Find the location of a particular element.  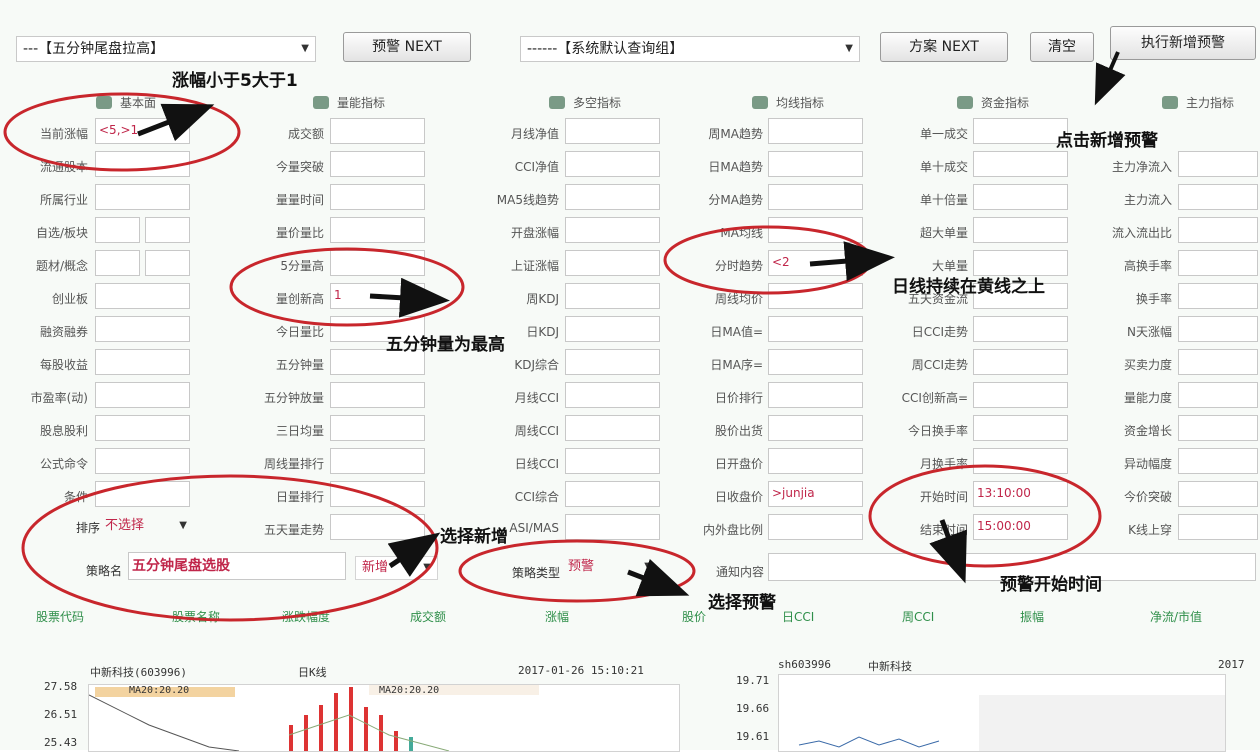

tab-amplitude: 振幅 is located at coordinates (1032, 616).